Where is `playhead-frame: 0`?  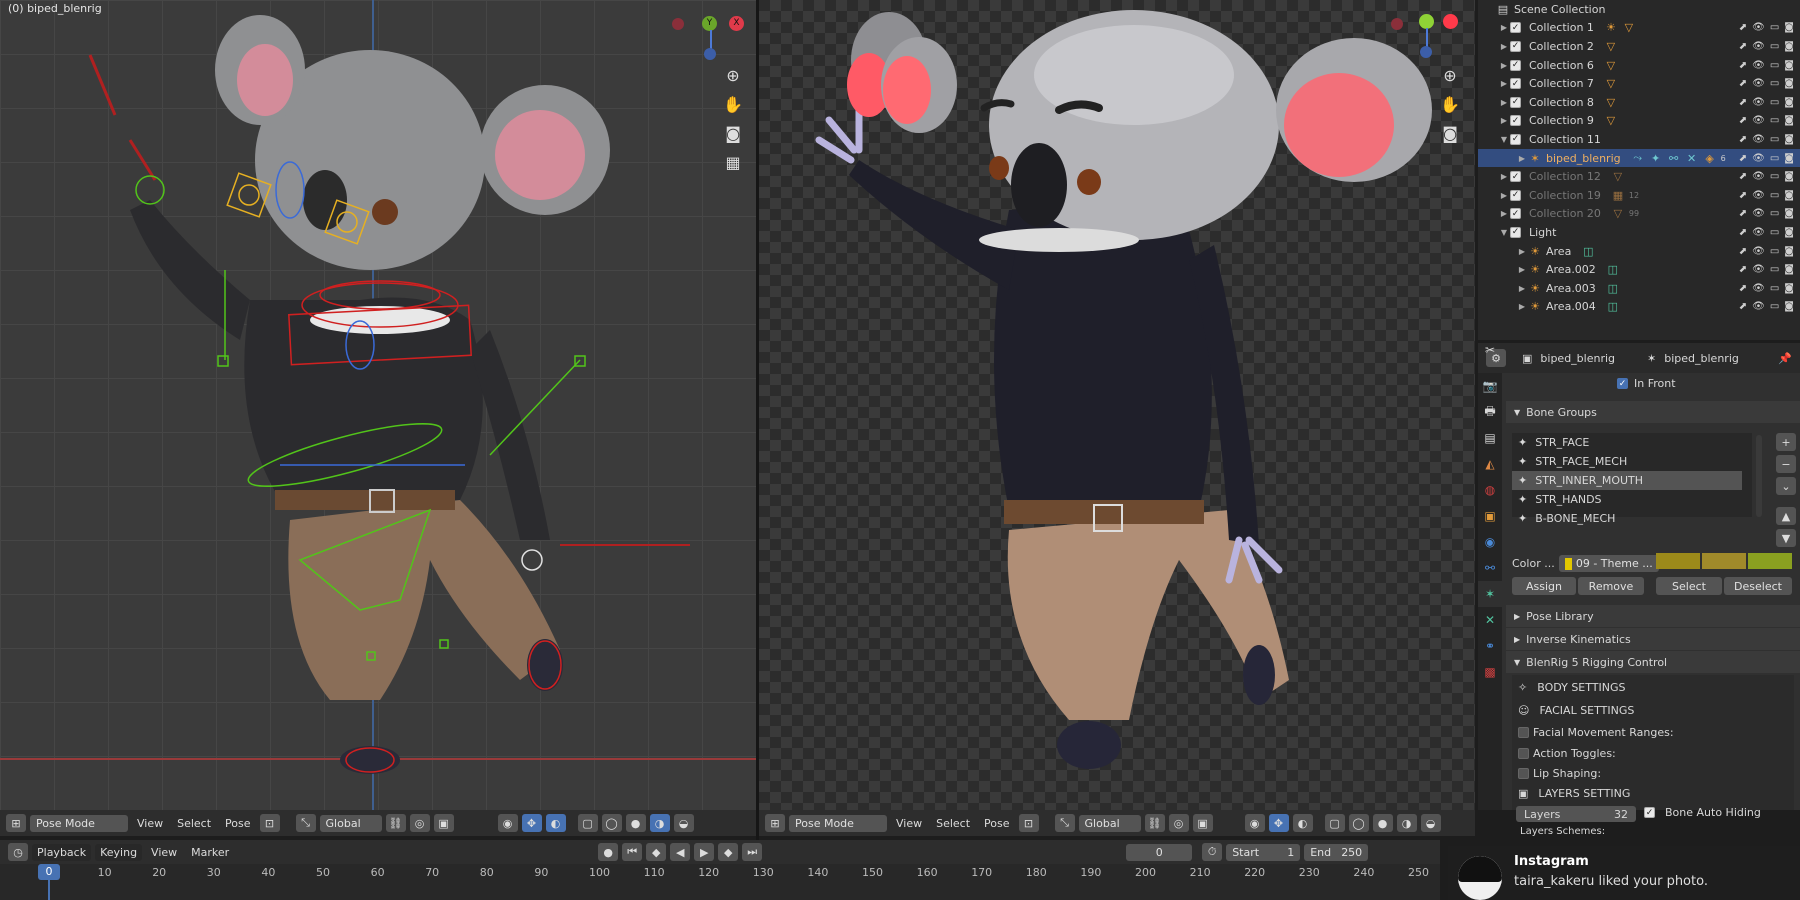
playhead-frame: 0 is located at coordinates (49, 872).